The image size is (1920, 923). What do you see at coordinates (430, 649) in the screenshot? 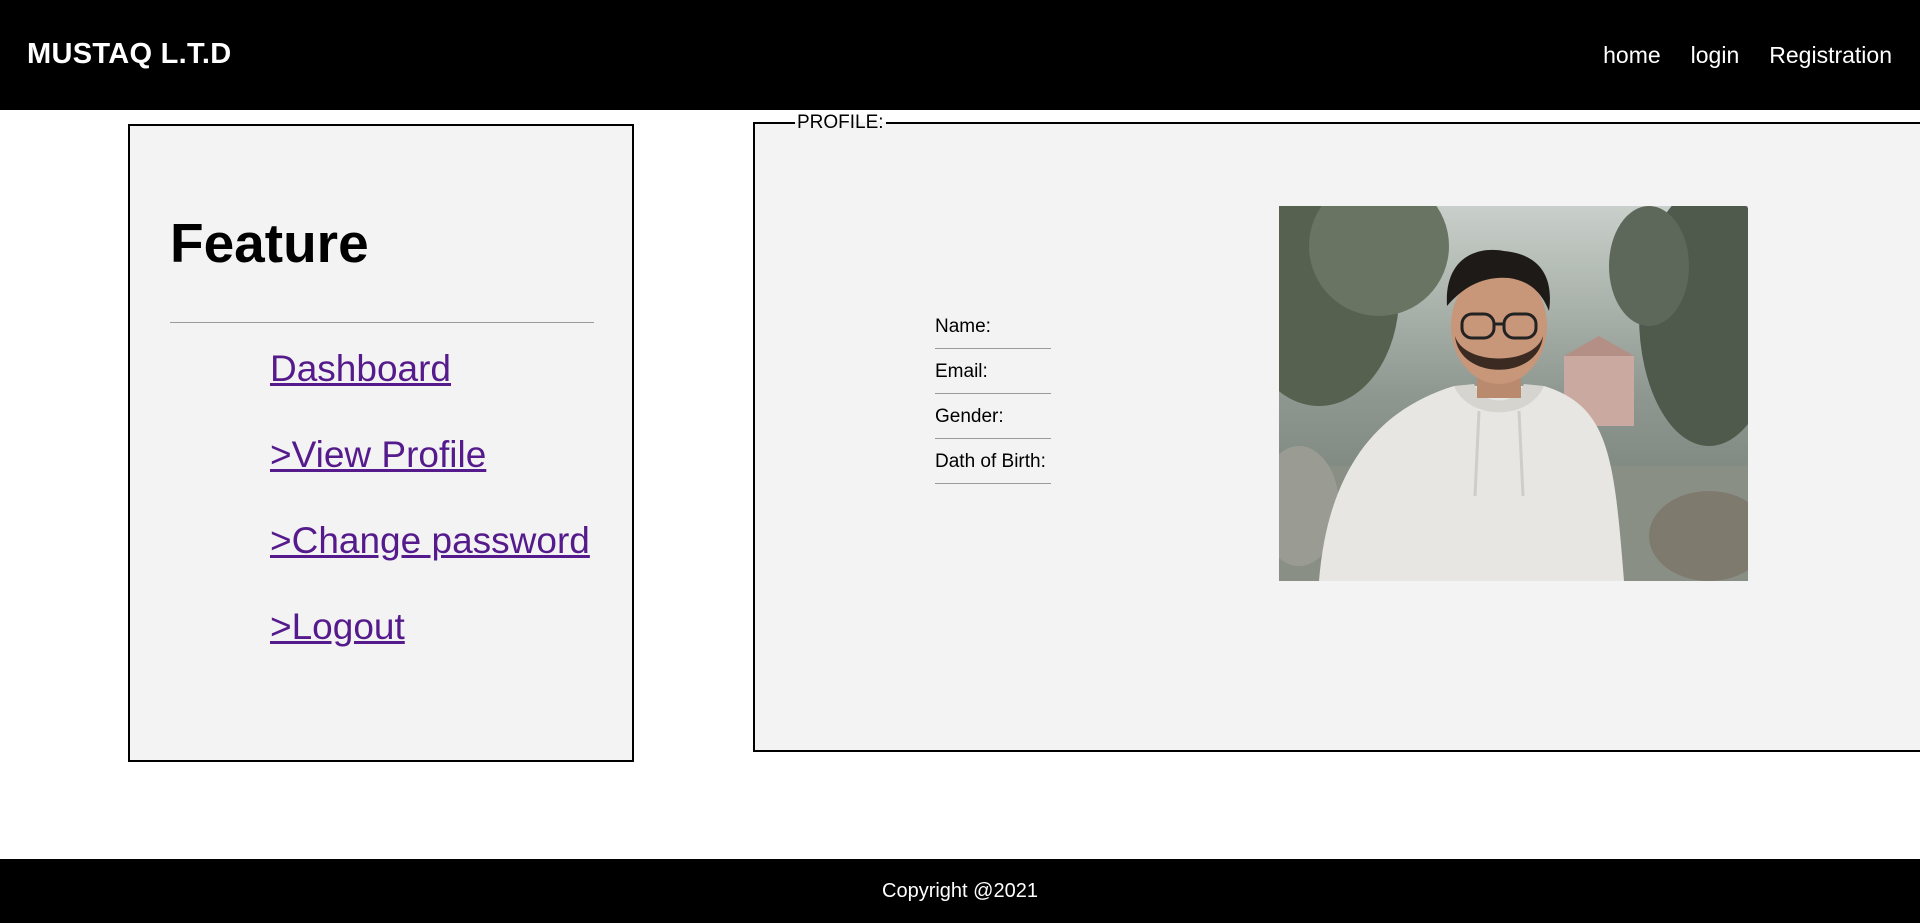
I see `sidebar-item-logout: >Logout` at bounding box center [430, 649].